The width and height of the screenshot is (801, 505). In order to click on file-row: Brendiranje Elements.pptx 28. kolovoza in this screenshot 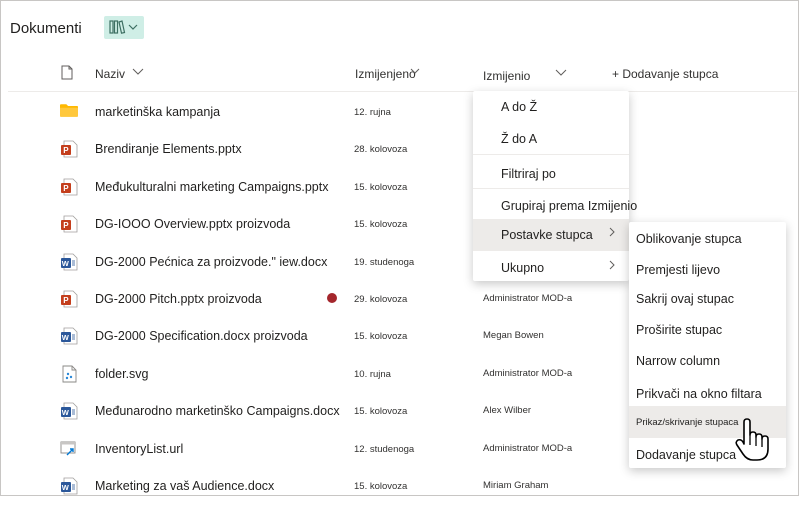, I will do `click(400, 149)`.